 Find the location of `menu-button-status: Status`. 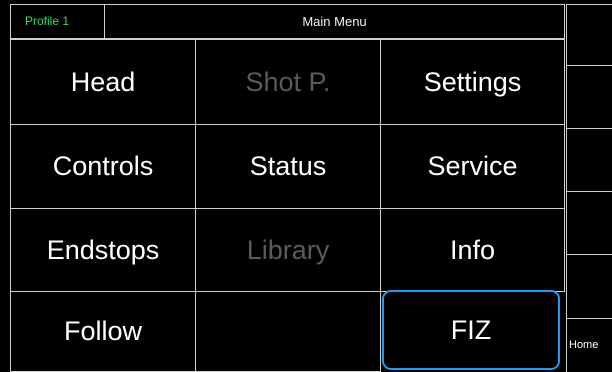

menu-button-status: Status is located at coordinates (288, 166).